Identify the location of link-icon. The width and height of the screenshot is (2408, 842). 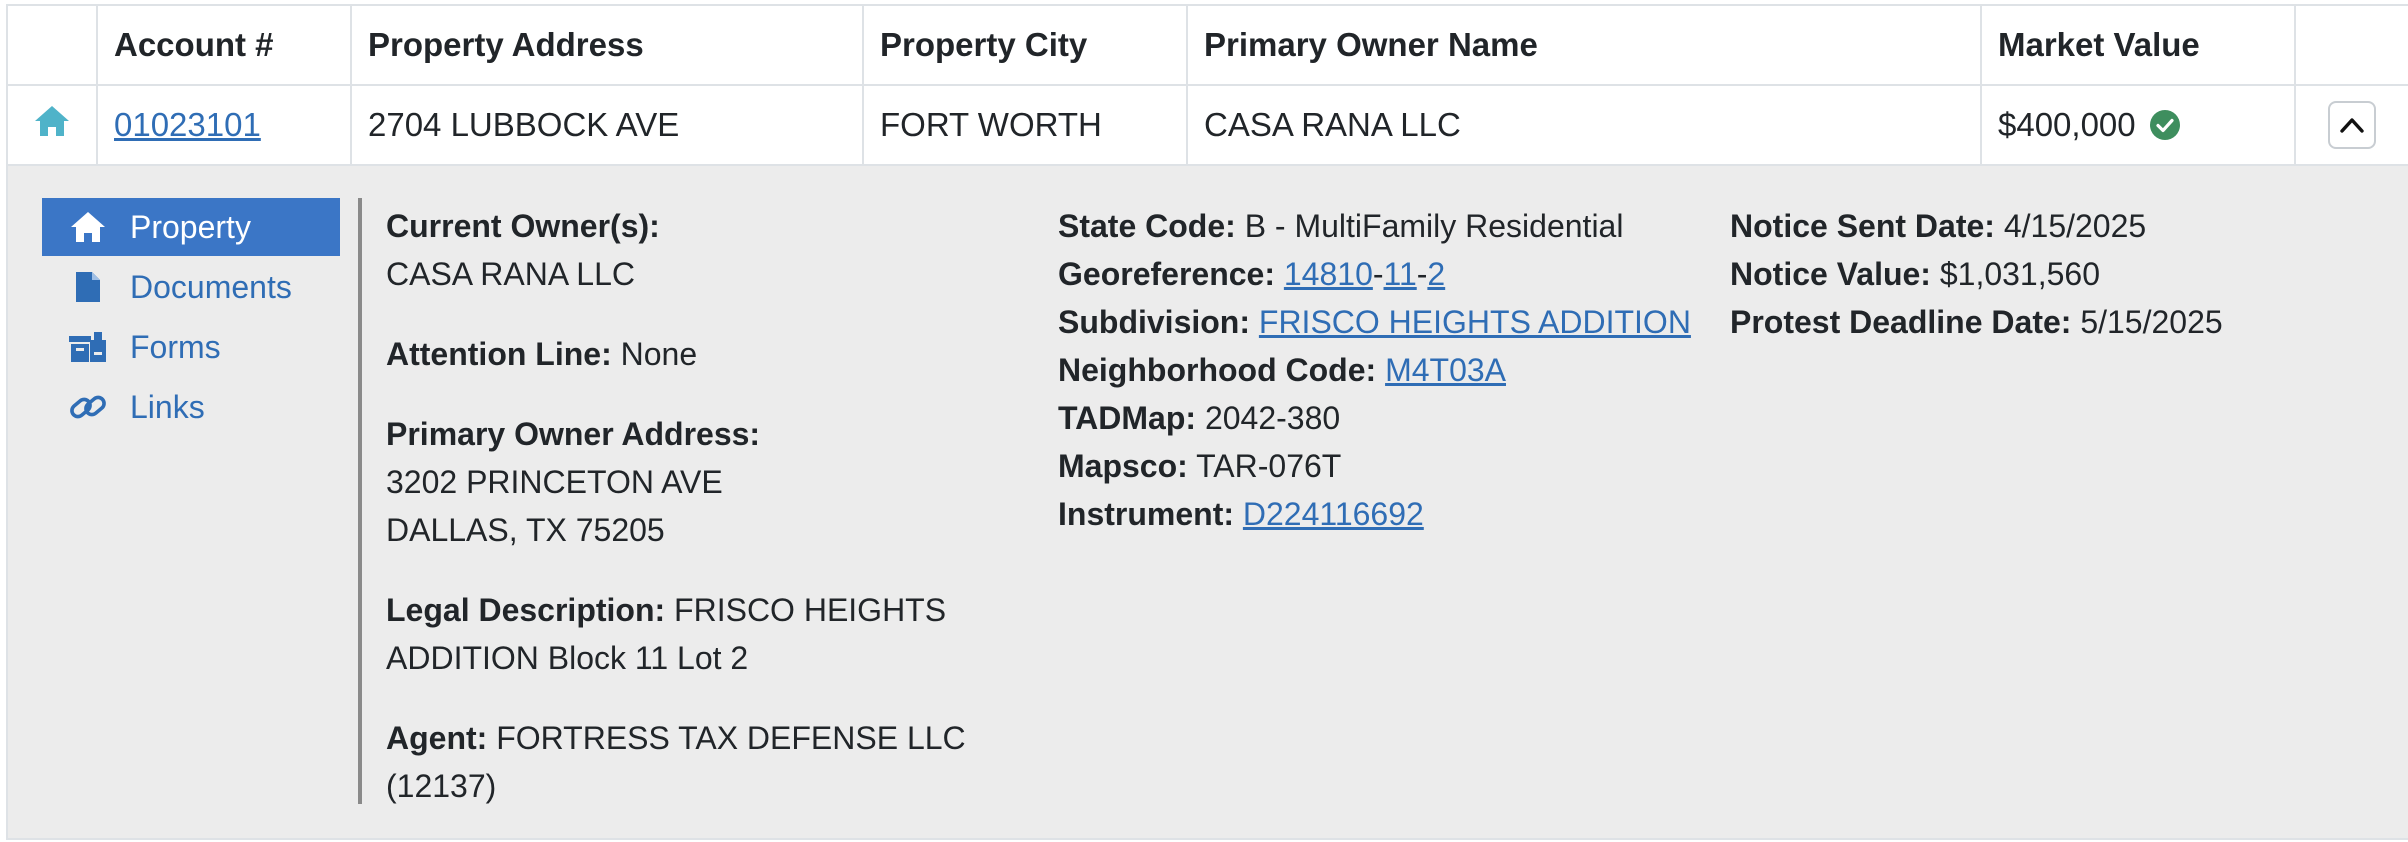
(88, 407).